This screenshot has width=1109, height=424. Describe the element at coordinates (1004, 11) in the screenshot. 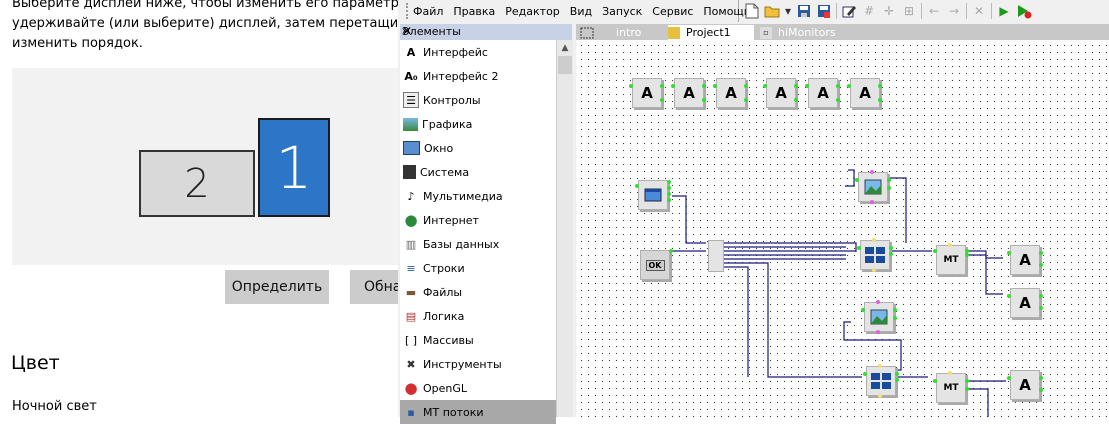

I see `run-icon: ▶` at that location.